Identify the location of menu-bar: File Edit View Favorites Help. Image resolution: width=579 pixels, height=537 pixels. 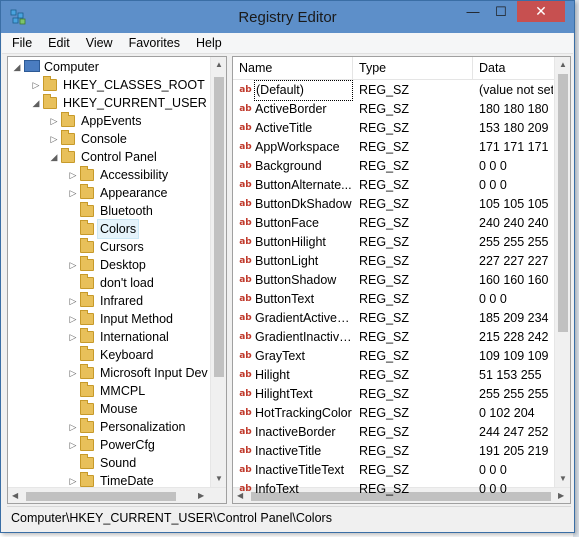
(287, 43).